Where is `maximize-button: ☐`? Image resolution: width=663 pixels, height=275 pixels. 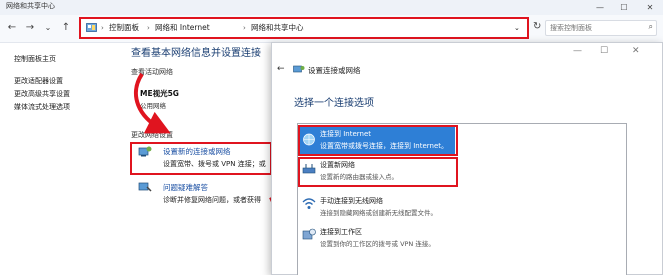
maximize-button: ☐ is located at coordinates (624, 7).